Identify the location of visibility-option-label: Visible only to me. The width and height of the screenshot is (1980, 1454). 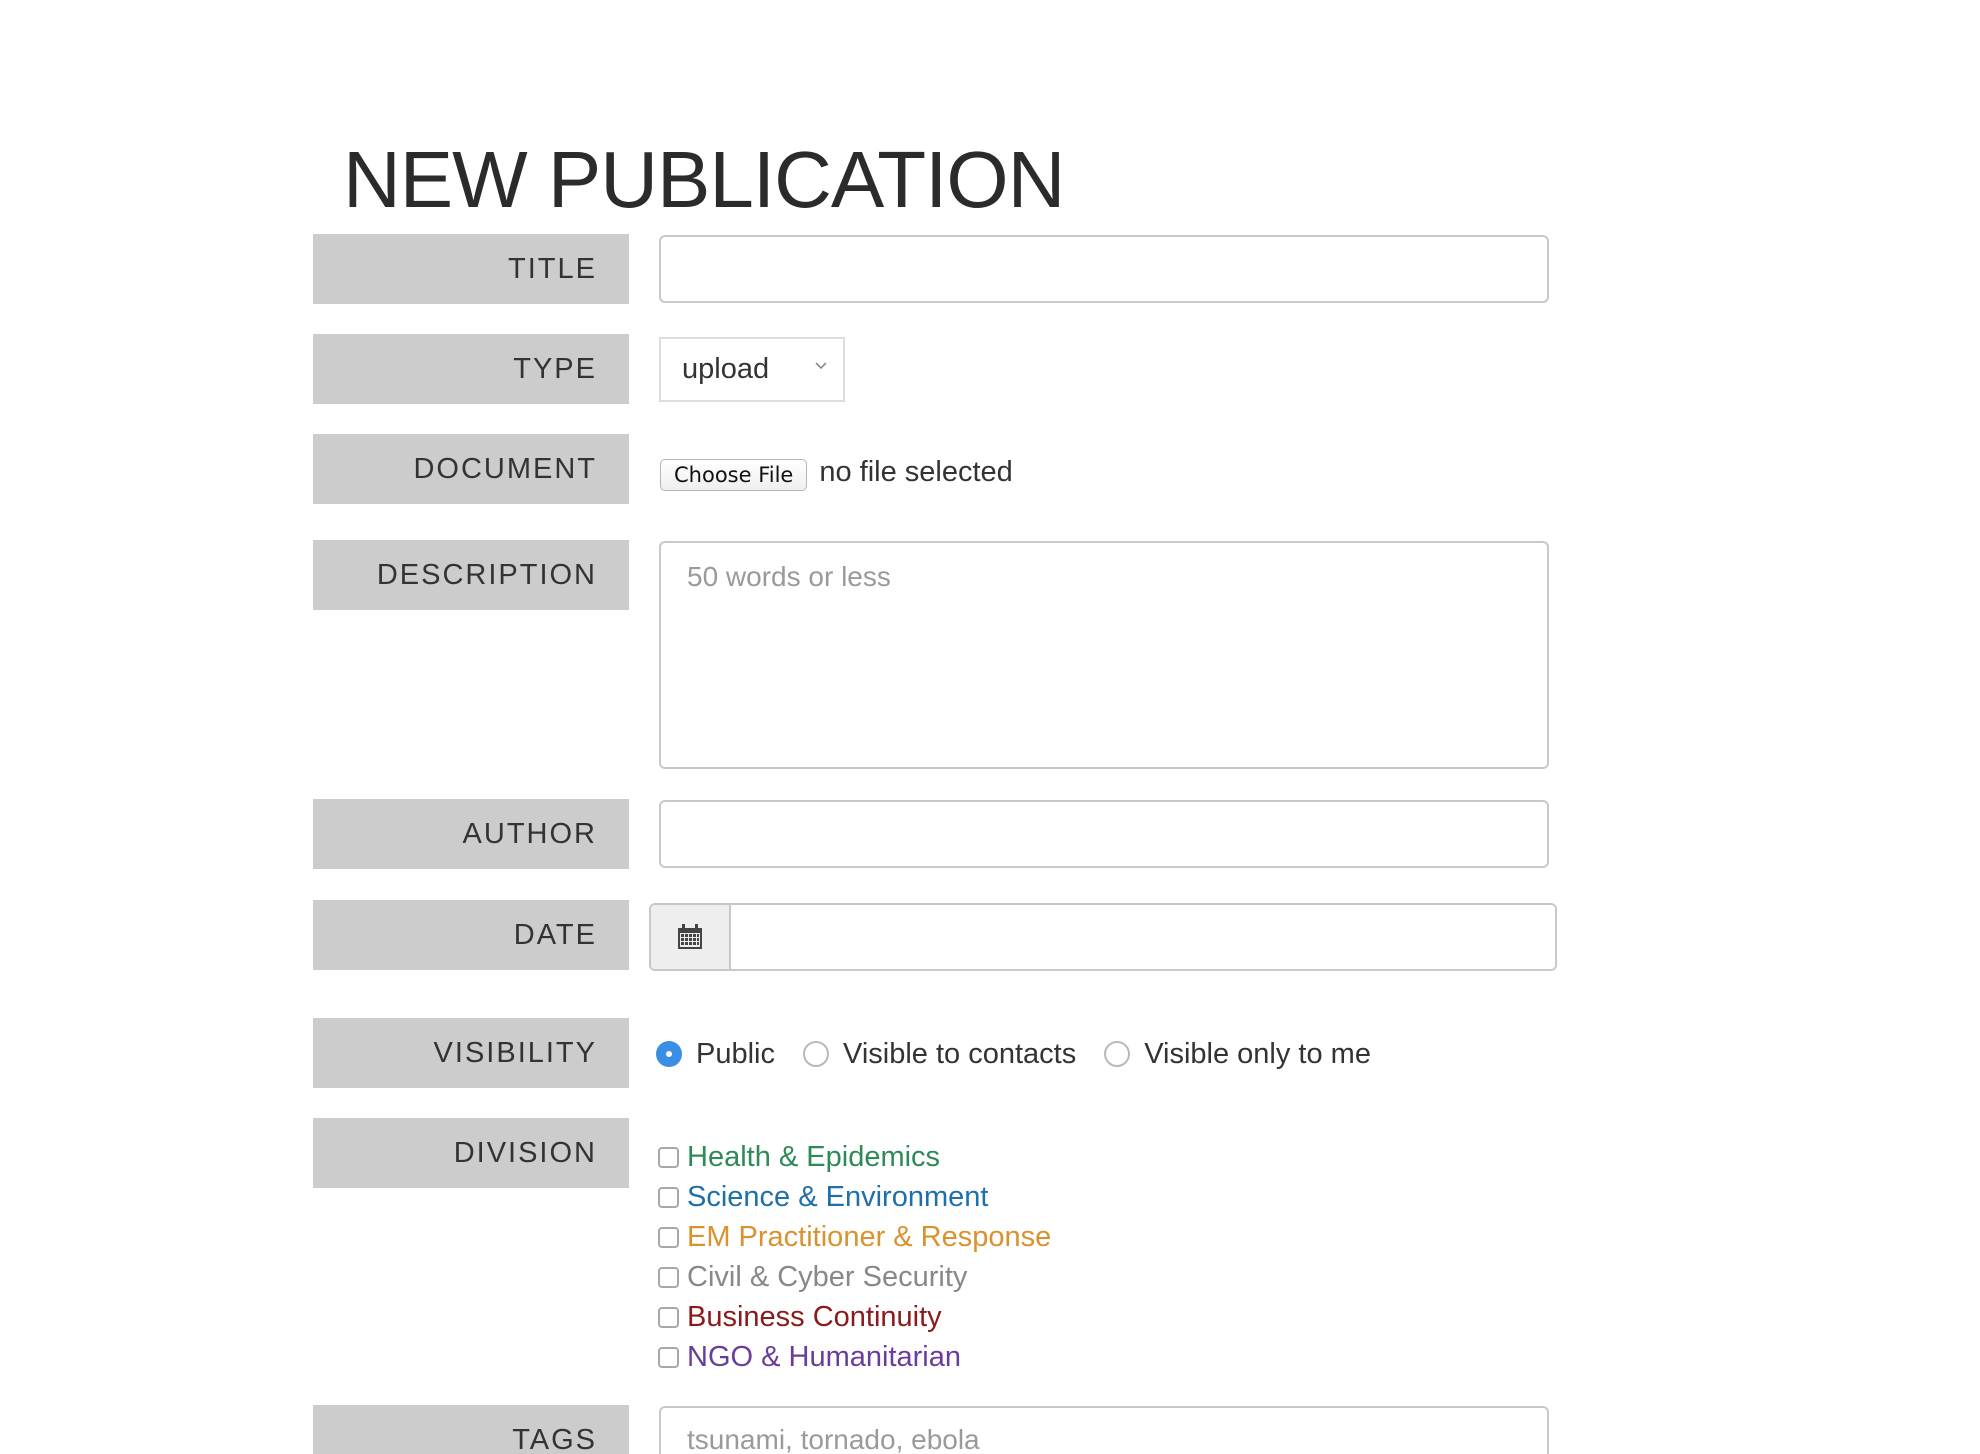
(1257, 1053).